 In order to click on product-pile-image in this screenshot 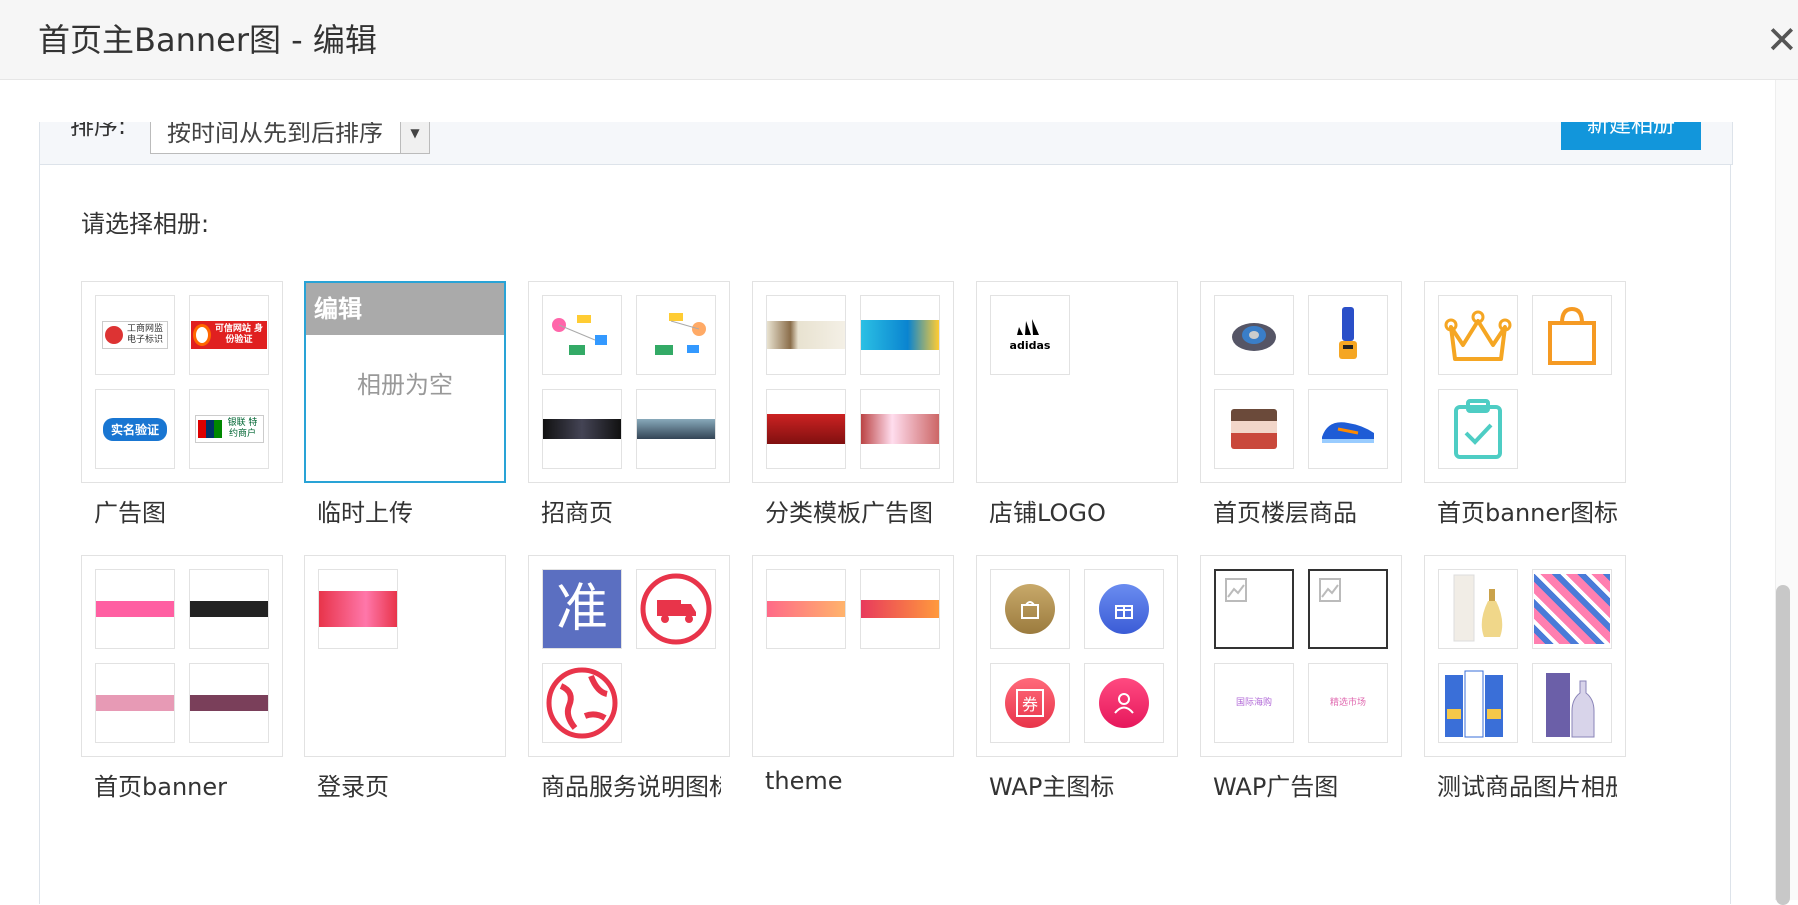, I will do `click(1572, 609)`.